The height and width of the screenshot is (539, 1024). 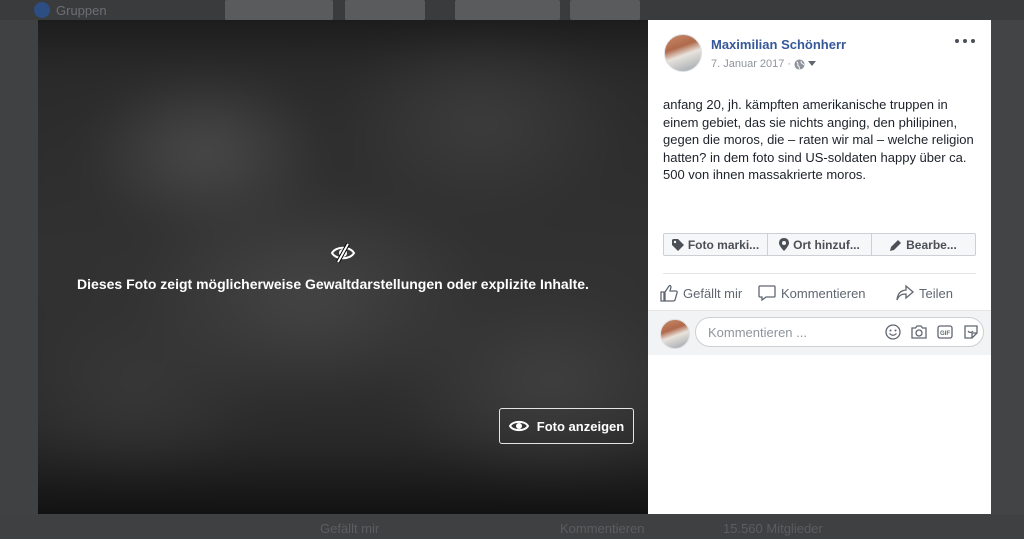 What do you see at coordinates (896, 245) in the screenshot?
I see `pencil-icon` at bounding box center [896, 245].